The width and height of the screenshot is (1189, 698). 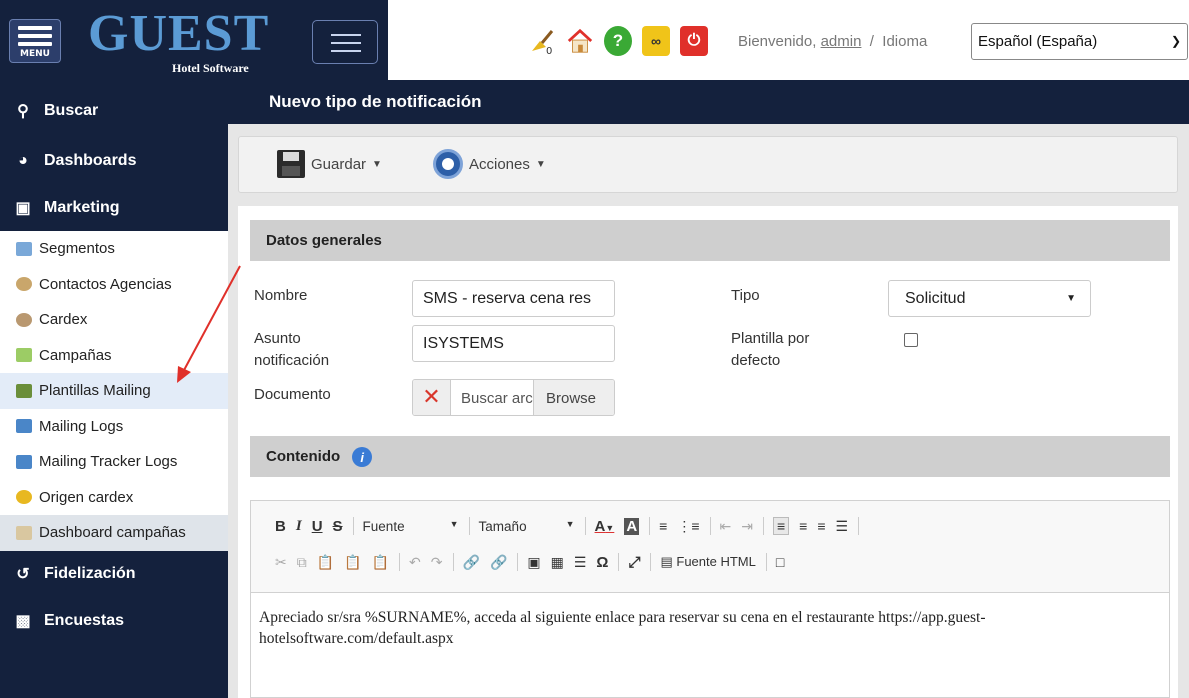 I want to click on search-icon: ⚲, so click(x=23, y=111).